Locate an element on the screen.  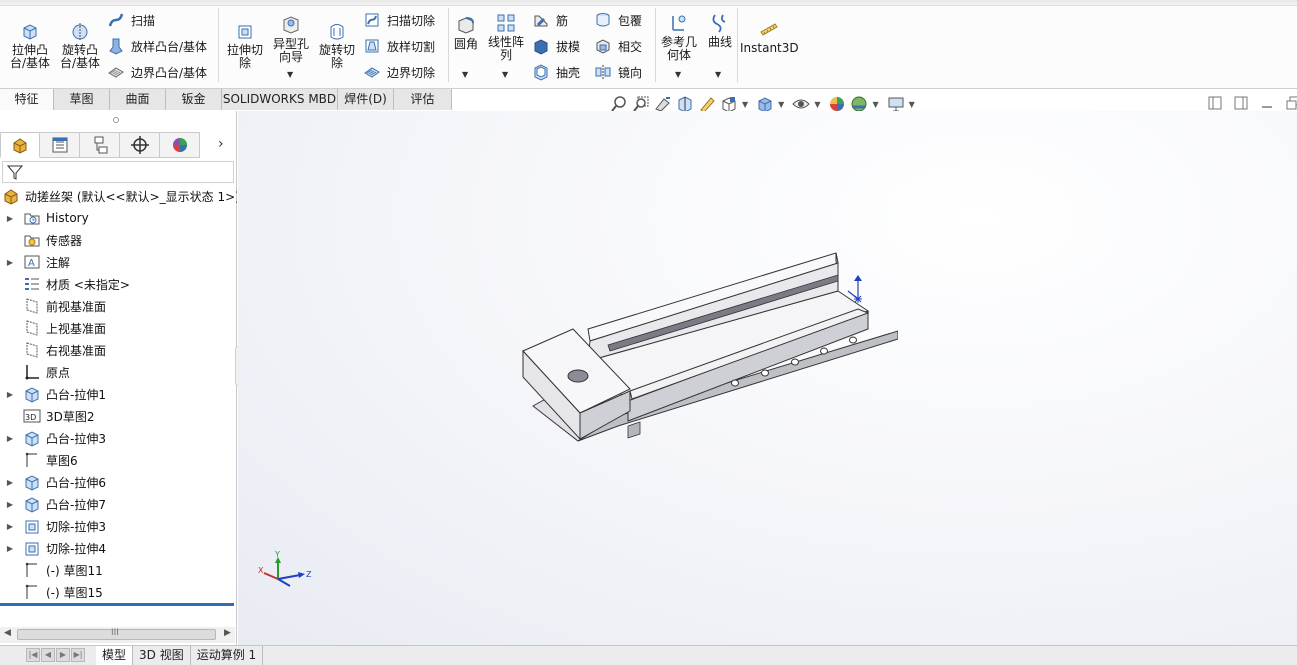
last-tab-icon: ▶| is located at coordinates (78, 655).